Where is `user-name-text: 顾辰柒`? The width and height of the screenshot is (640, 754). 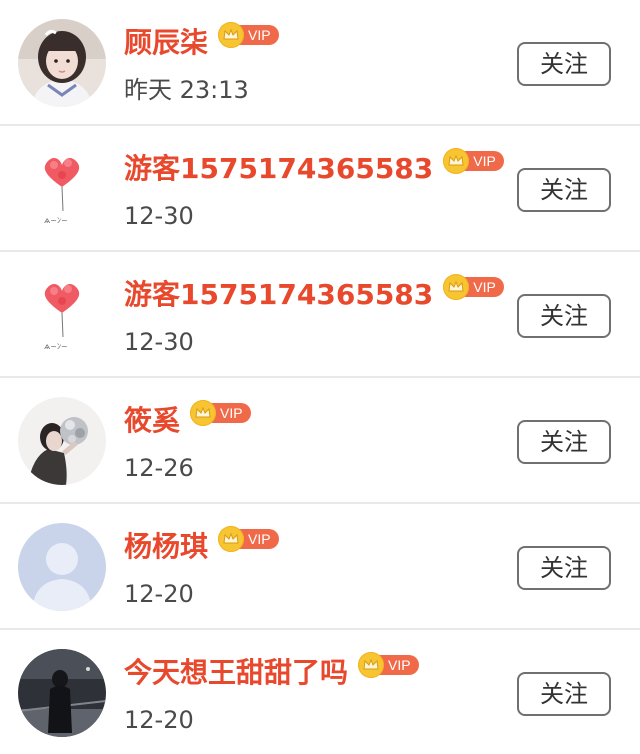 user-name-text: 顾辰柒 is located at coordinates (166, 43).